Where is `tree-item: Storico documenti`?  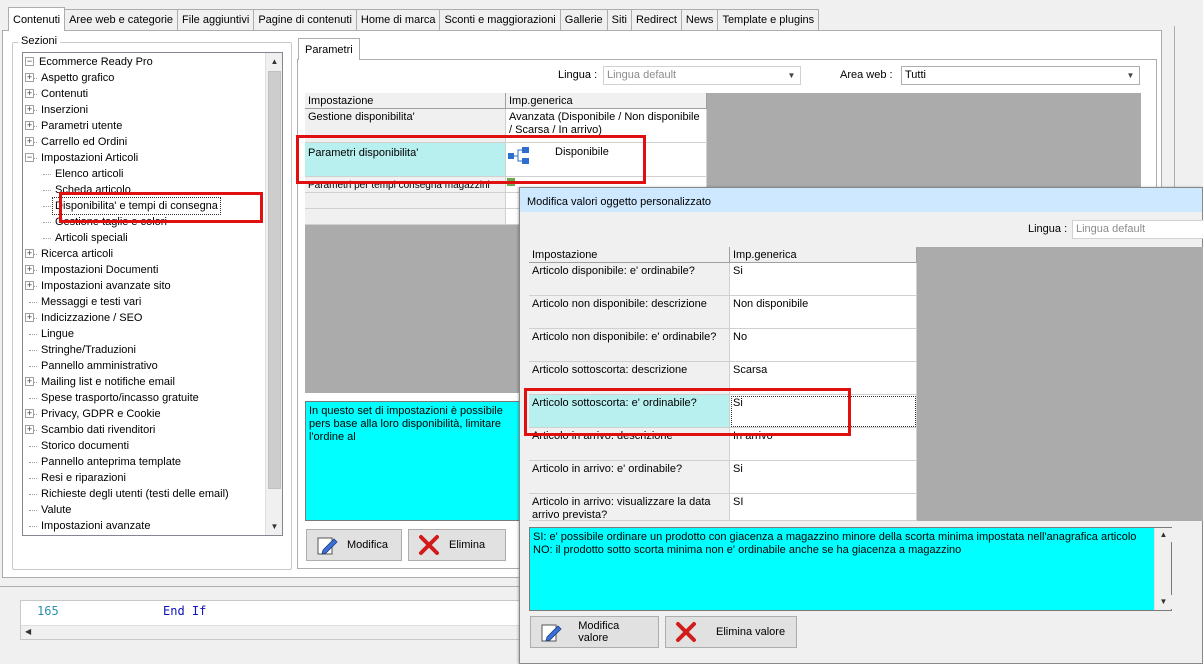 tree-item: Storico documenti is located at coordinates (143, 446).